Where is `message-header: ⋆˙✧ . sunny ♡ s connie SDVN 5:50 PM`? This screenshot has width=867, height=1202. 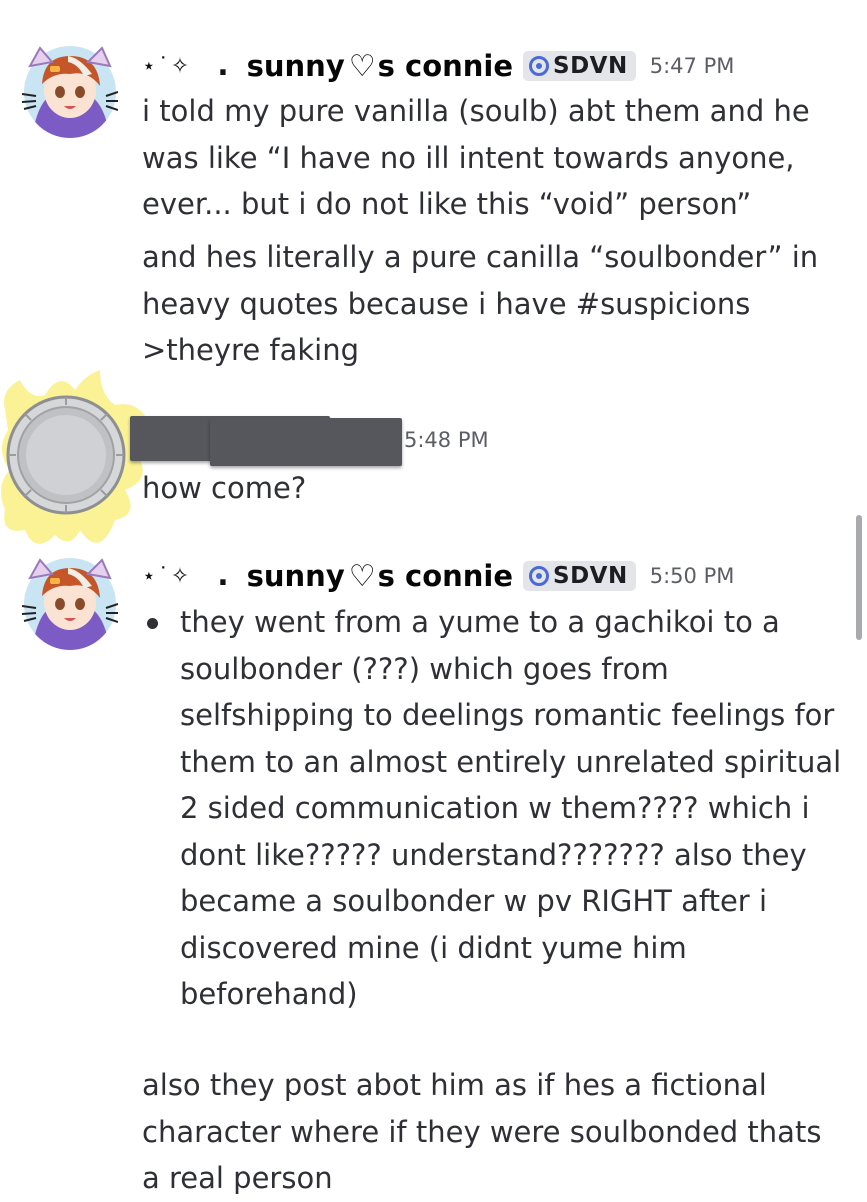 message-header: ⋆˙✧ . sunny ♡ s connie SDVN 5:50 PM is located at coordinates (438, 576).